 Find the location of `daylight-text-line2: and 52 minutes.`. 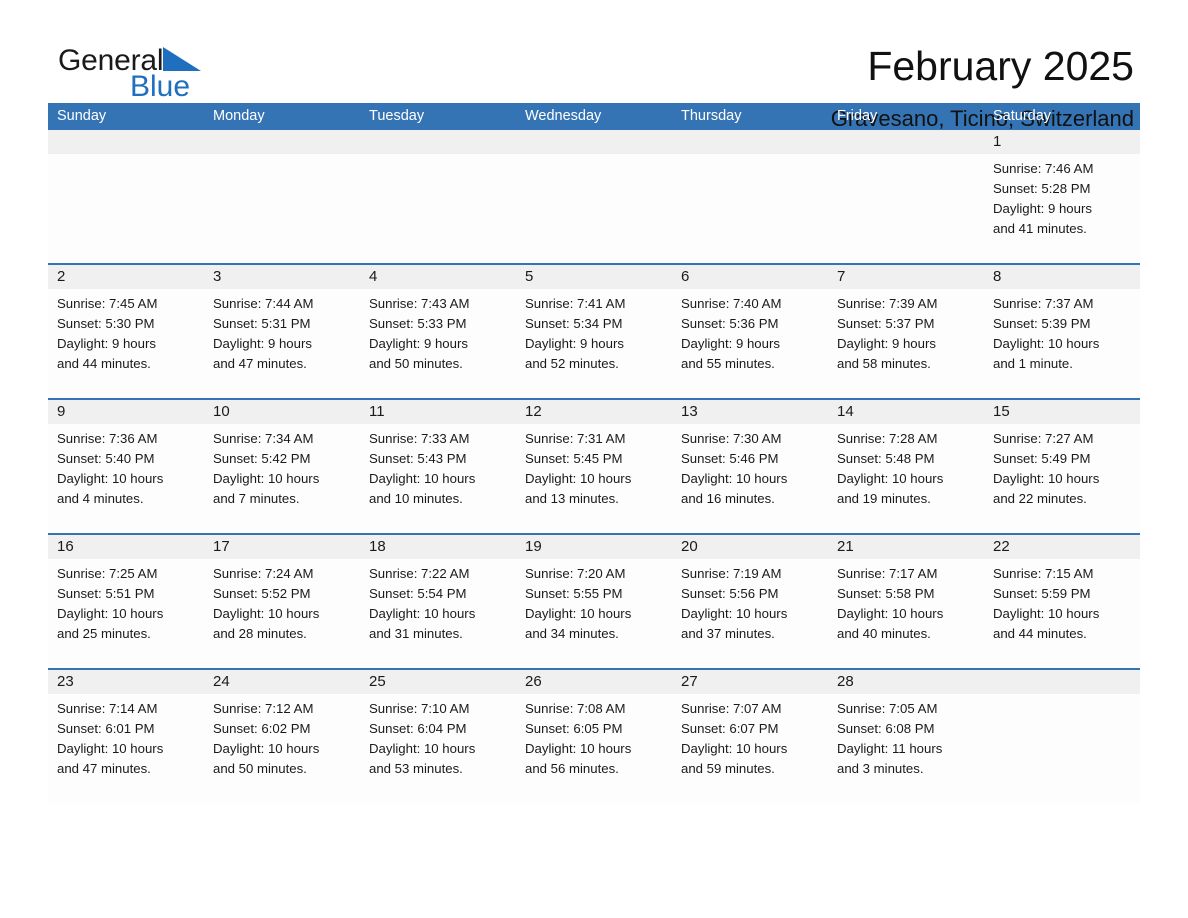

daylight-text-line2: and 52 minutes. is located at coordinates (572, 363).